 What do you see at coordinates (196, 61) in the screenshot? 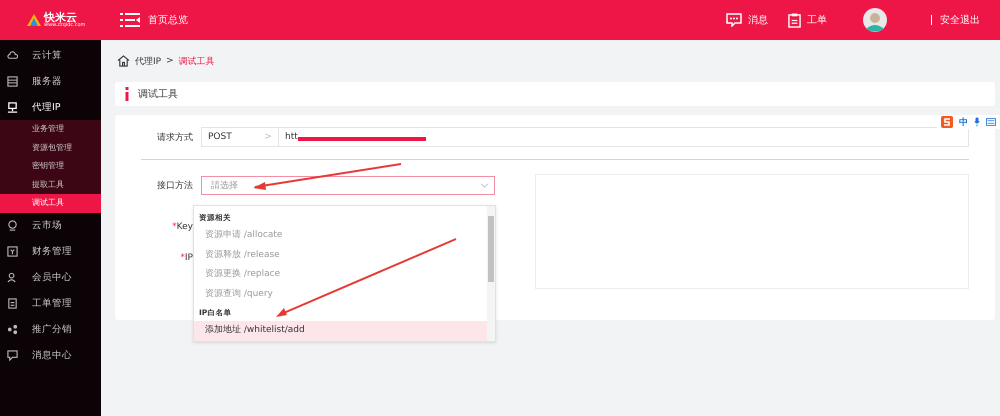
I see `breadcrumb-link: 调试工具` at bounding box center [196, 61].